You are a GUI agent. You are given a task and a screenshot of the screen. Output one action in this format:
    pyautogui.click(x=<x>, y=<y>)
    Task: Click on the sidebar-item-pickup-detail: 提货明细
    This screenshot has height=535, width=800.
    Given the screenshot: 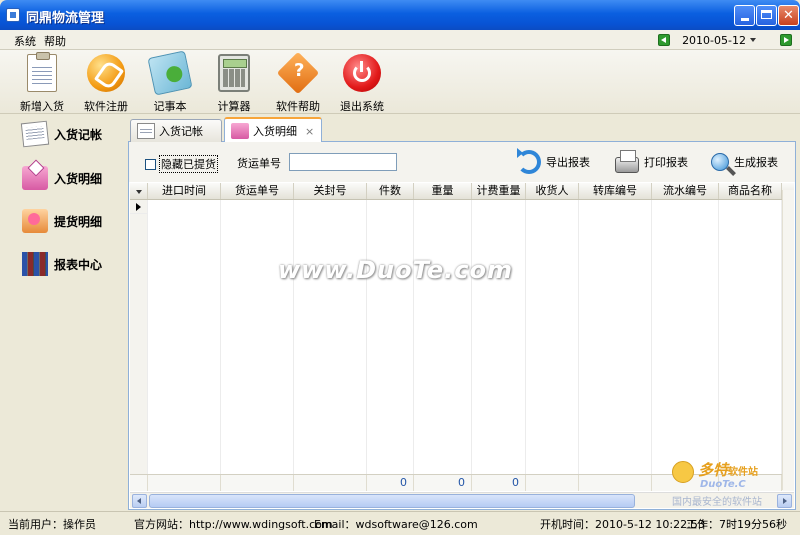 What is the action you would take?
    pyautogui.click(x=62, y=221)
    